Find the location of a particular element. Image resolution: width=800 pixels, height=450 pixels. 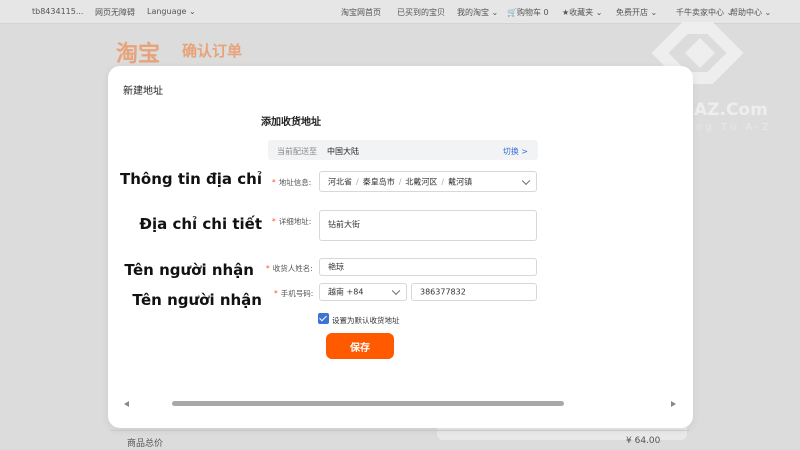

region-label: 当前配送至 is located at coordinates (297, 151).